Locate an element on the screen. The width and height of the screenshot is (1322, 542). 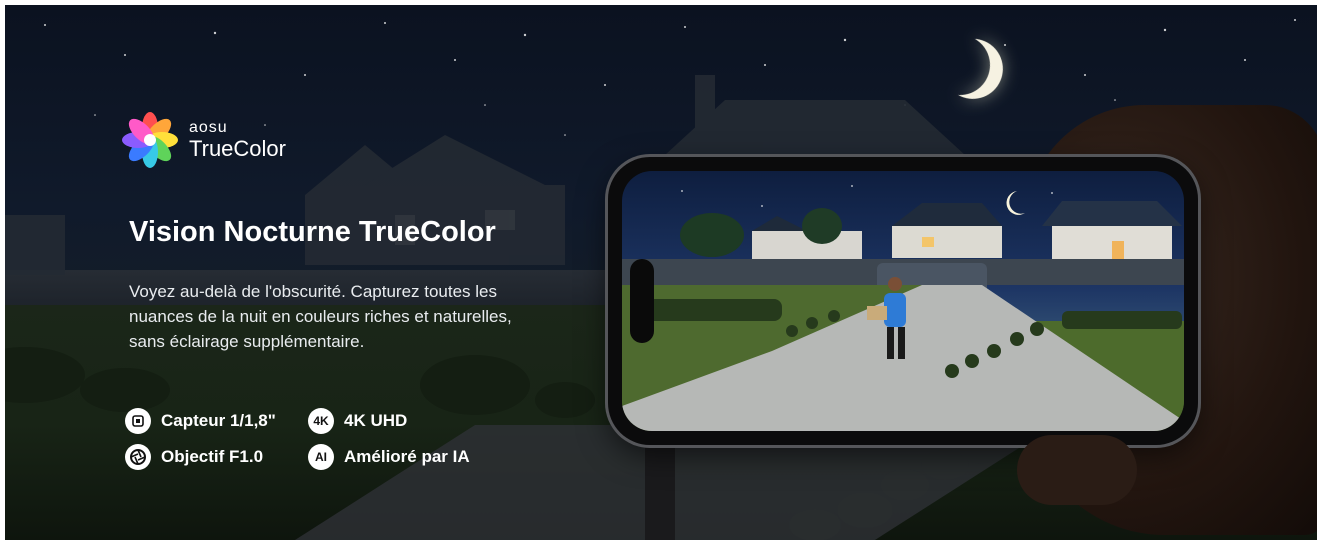
feature-sensor-label: Capteur 1/1,8" is located at coordinates (218, 420).